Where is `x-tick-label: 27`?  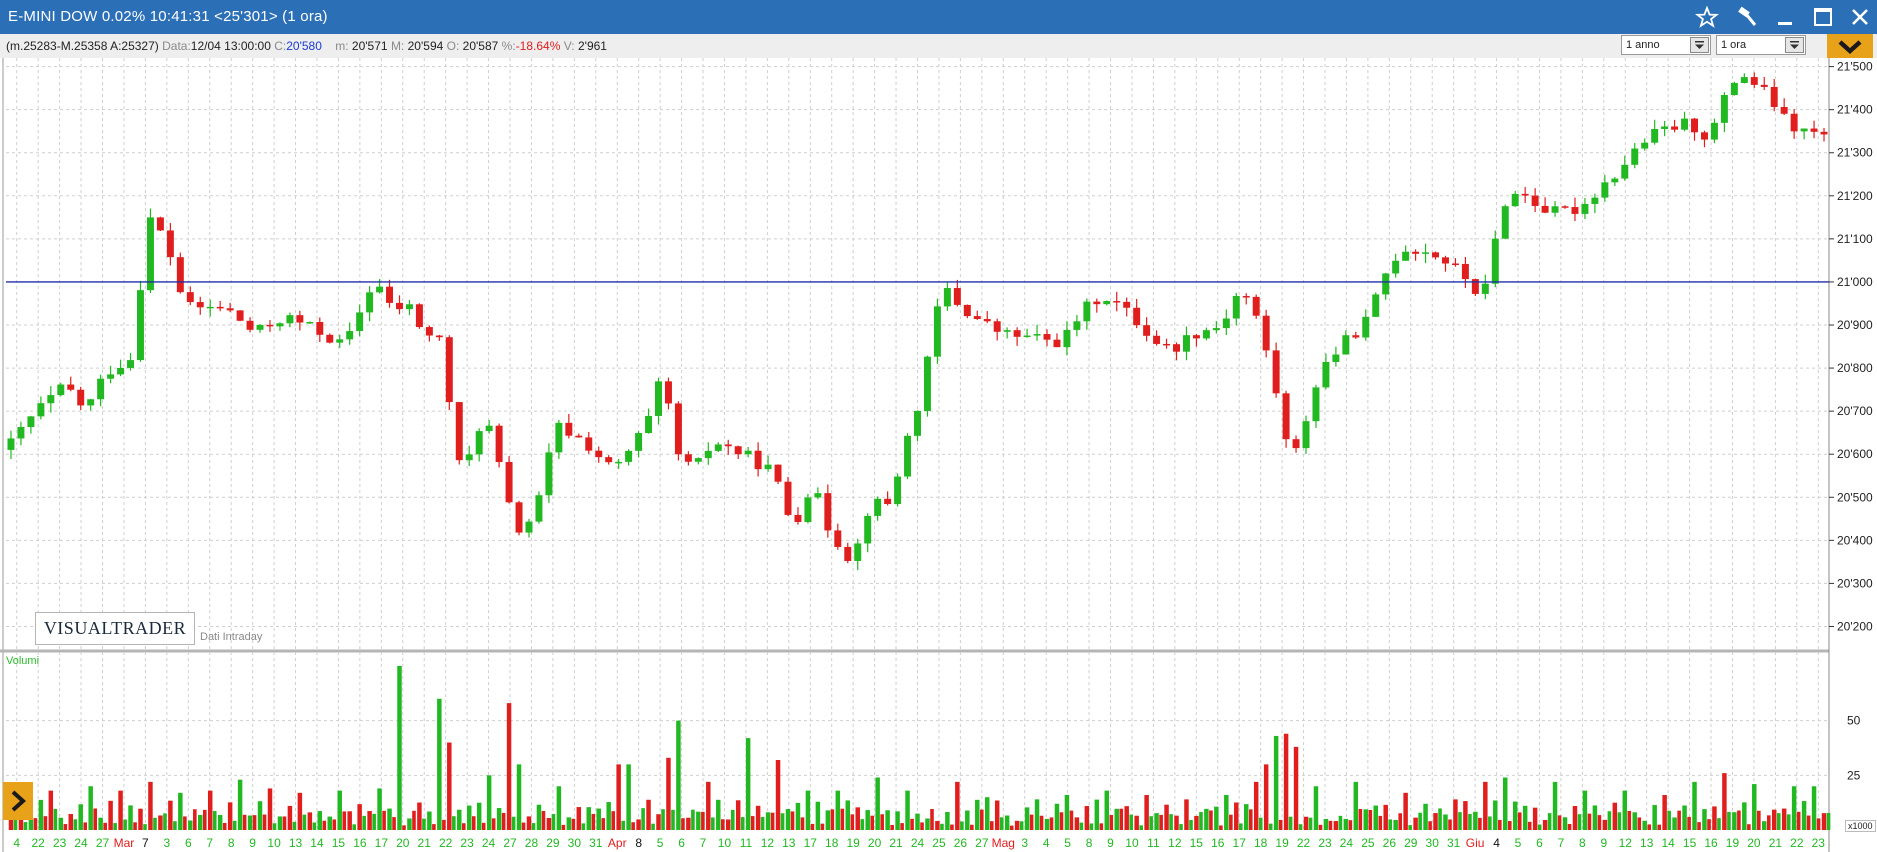 x-tick-label: 27 is located at coordinates (510, 843).